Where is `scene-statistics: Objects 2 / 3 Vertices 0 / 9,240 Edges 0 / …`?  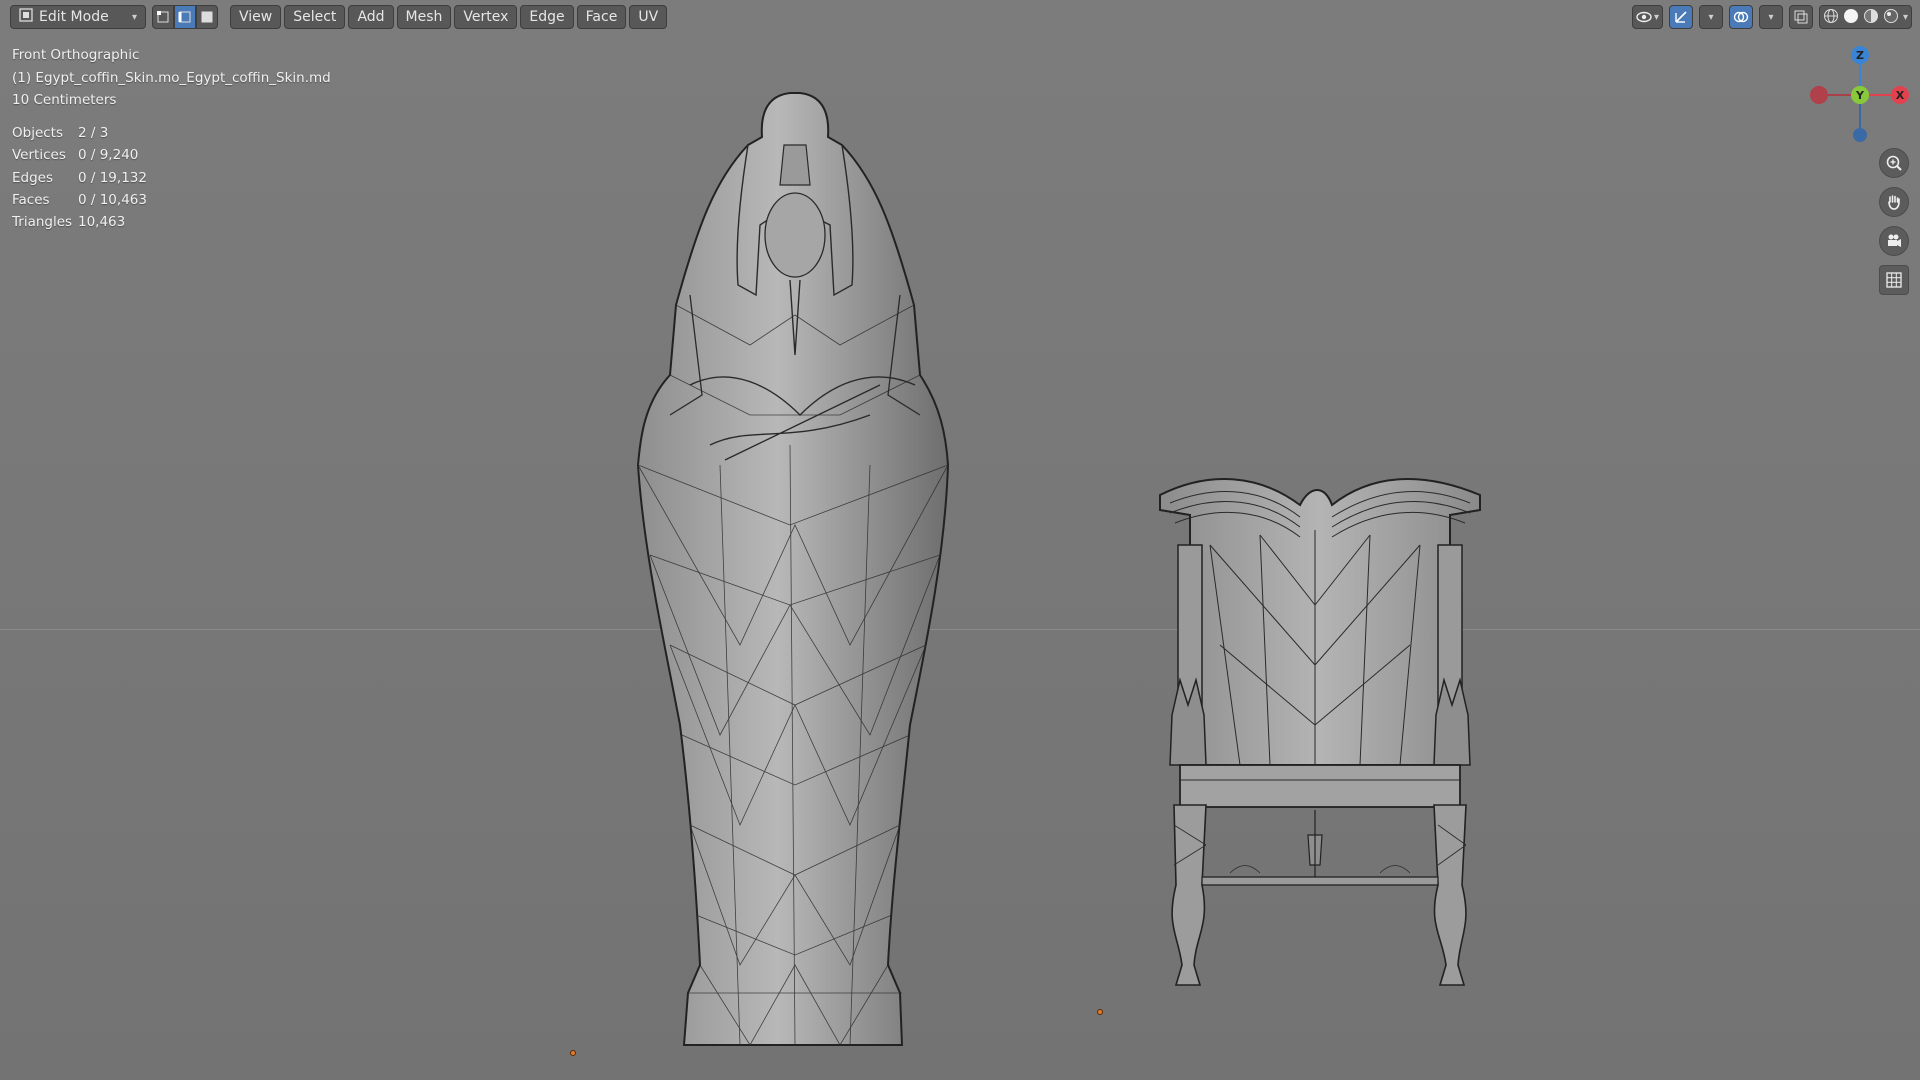
scene-statistics: Objects 2 / 3 Vertices 0 / 9,240 Edges 0 / … is located at coordinates (79, 177).